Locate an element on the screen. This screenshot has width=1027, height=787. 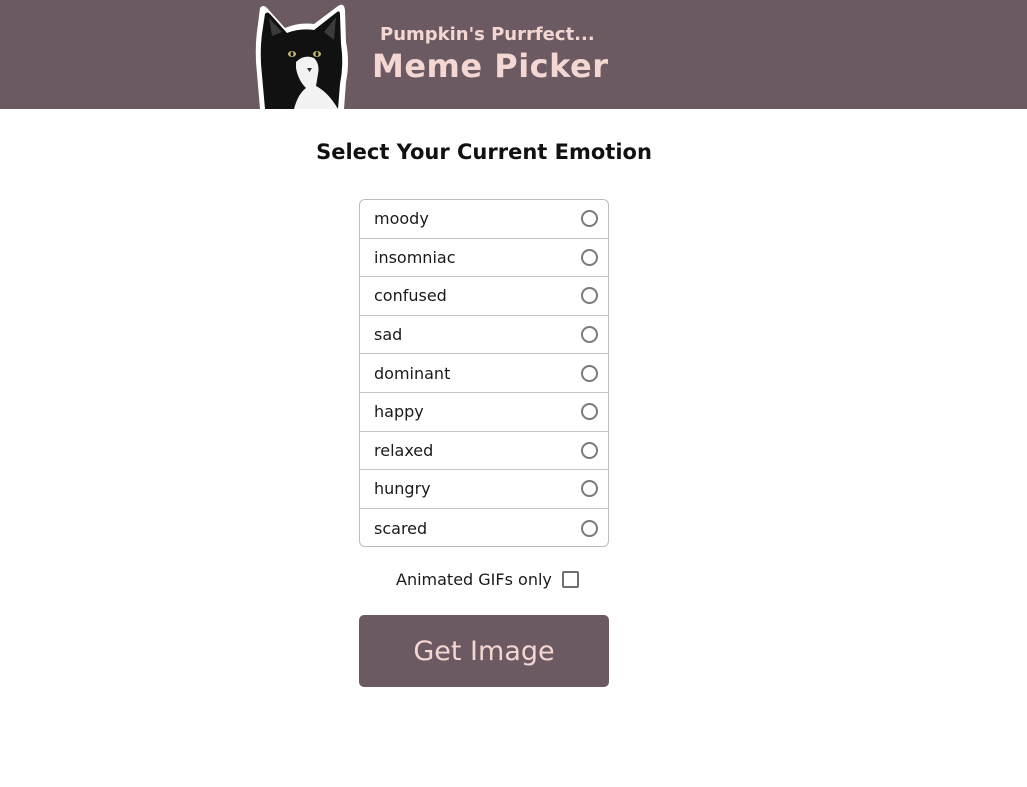
emotion-option-hungry: hungry is located at coordinates (484, 489).